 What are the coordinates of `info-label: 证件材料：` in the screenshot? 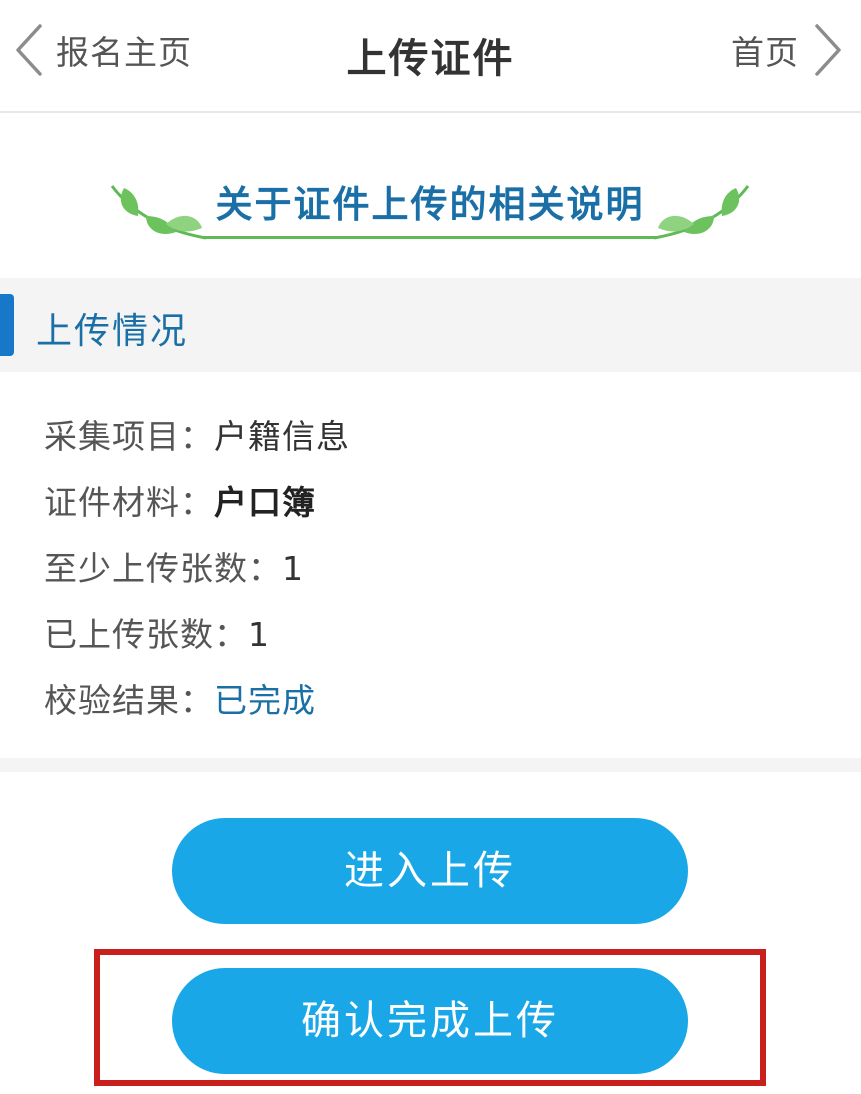 It's located at (129, 502).